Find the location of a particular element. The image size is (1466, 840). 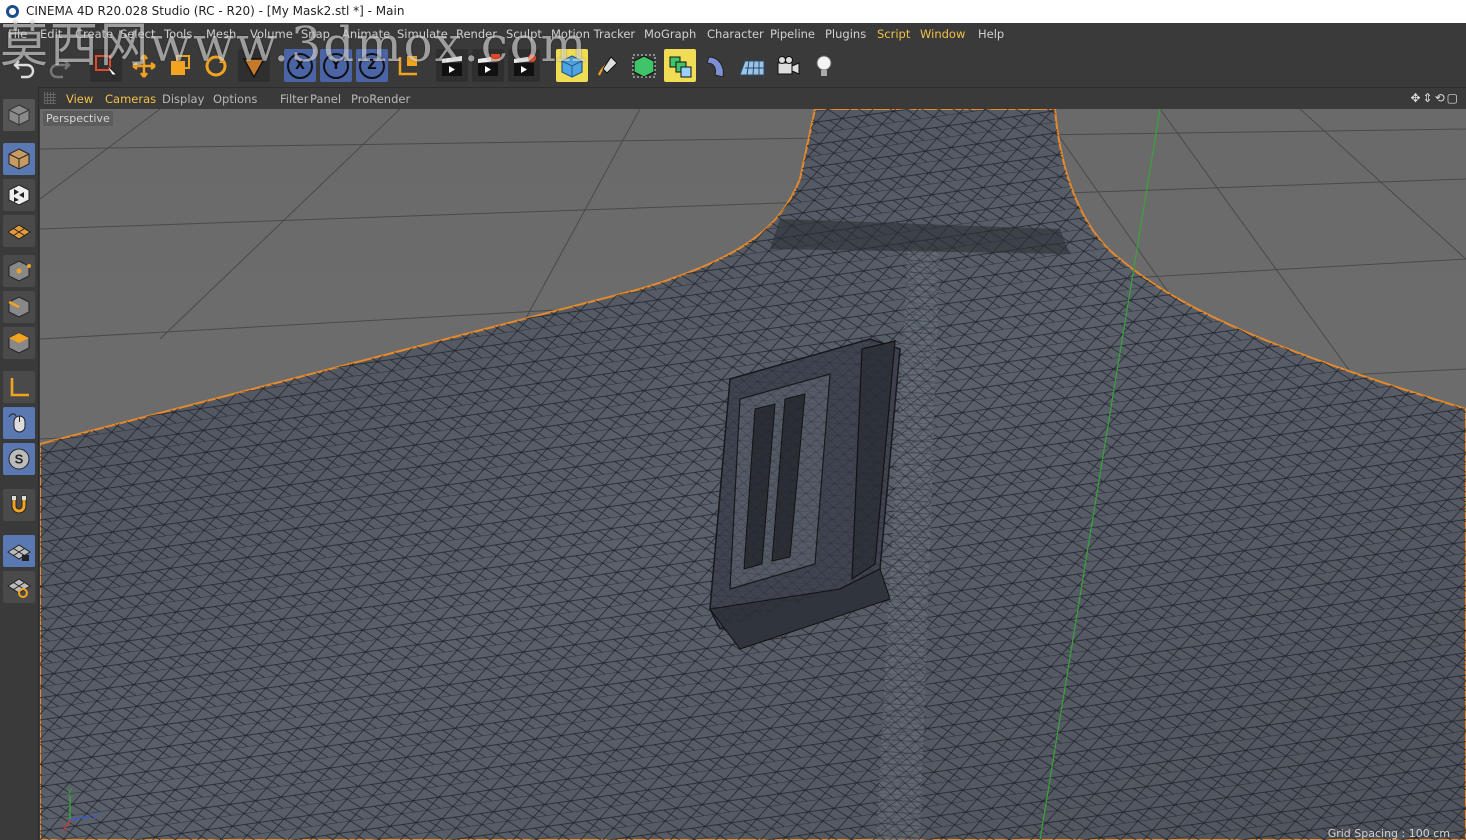

cube-icon is located at coordinates (572, 66).